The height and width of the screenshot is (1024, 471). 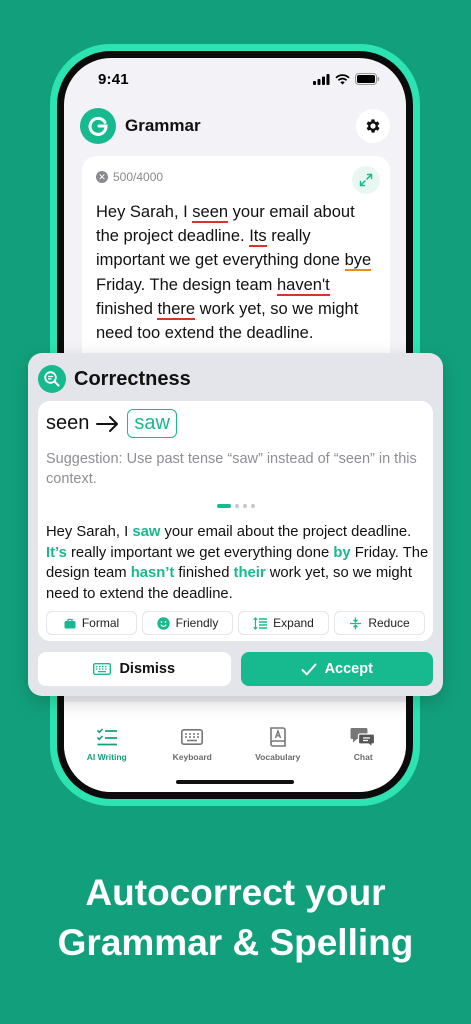 What do you see at coordinates (249, 573) in the screenshot?
I see `corrected-word: their` at bounding box center [249, 573].